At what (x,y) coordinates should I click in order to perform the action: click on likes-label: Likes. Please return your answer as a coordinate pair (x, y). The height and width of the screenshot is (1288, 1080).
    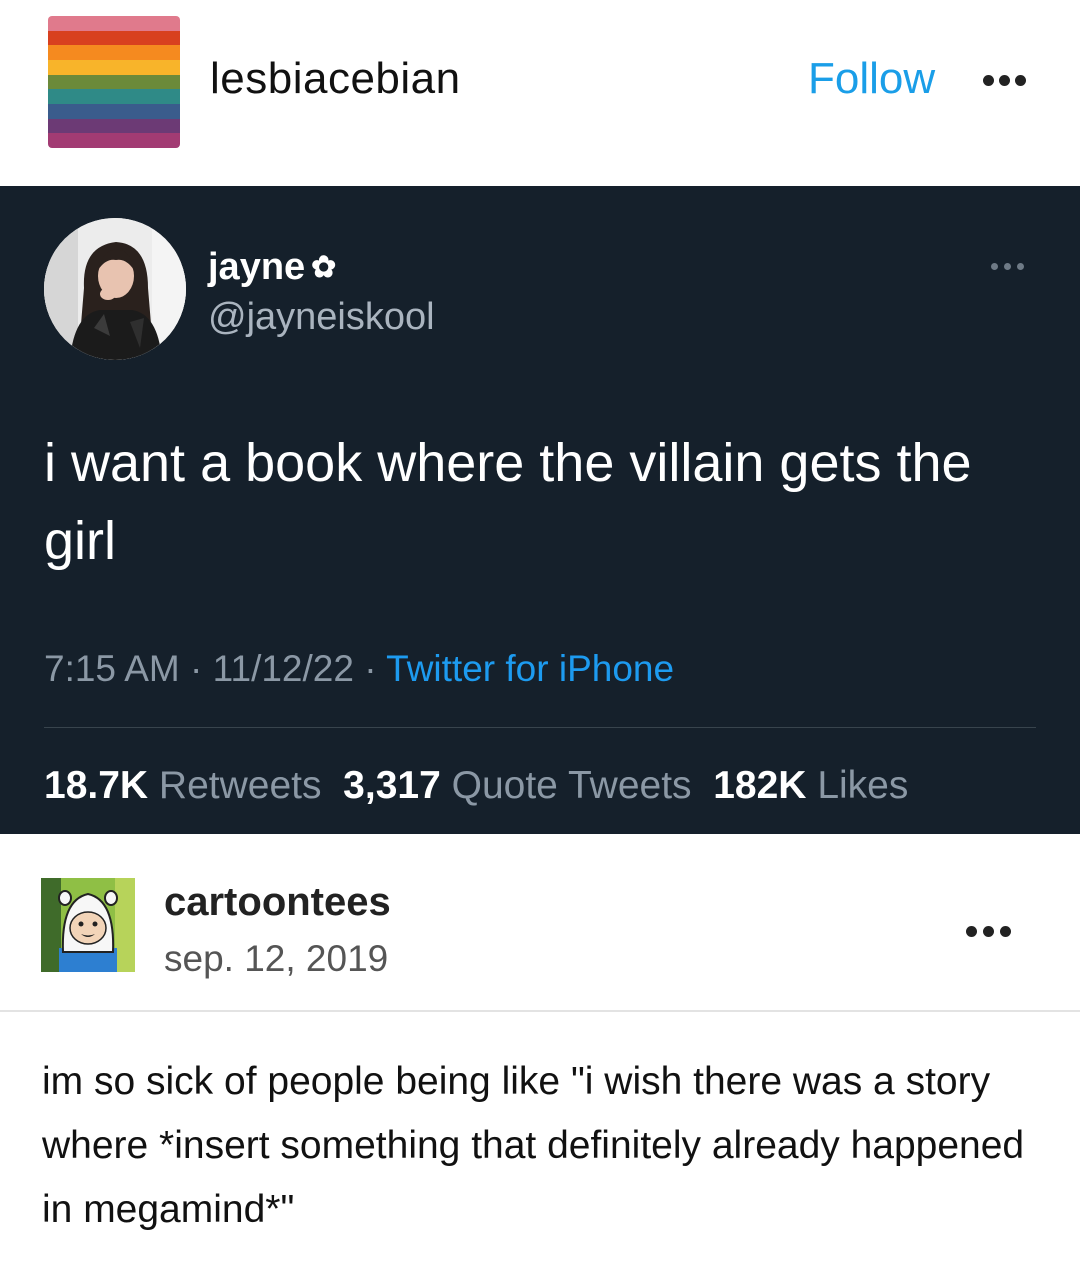
    Looking at the image, I should click on (862, 785).